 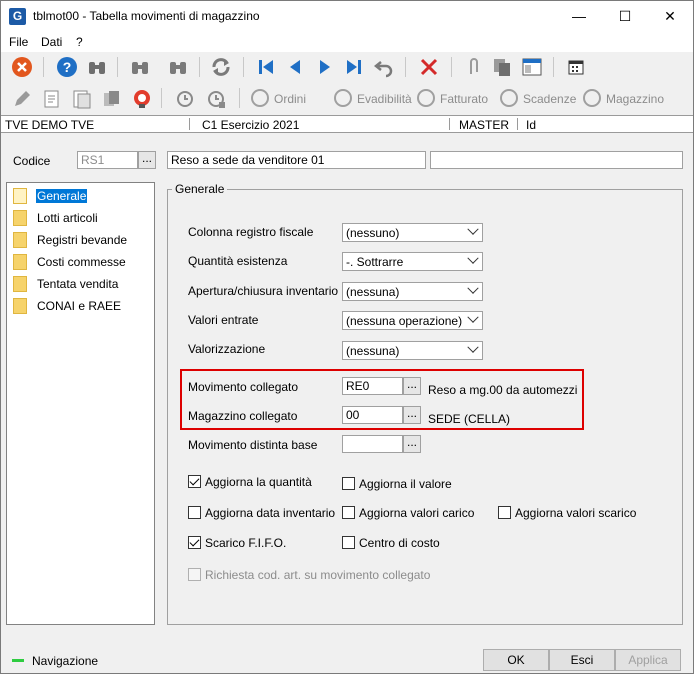 What do you see at coordinates (266, 67) in the screenshot?
I see `first-record-icon` at bounding box center [266, 67].